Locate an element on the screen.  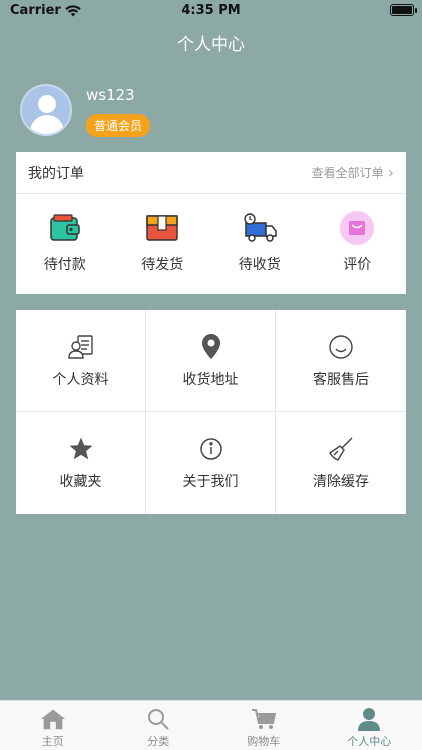
status-bar: Carrier 4:35 PM is located at coordinates (211, 11).